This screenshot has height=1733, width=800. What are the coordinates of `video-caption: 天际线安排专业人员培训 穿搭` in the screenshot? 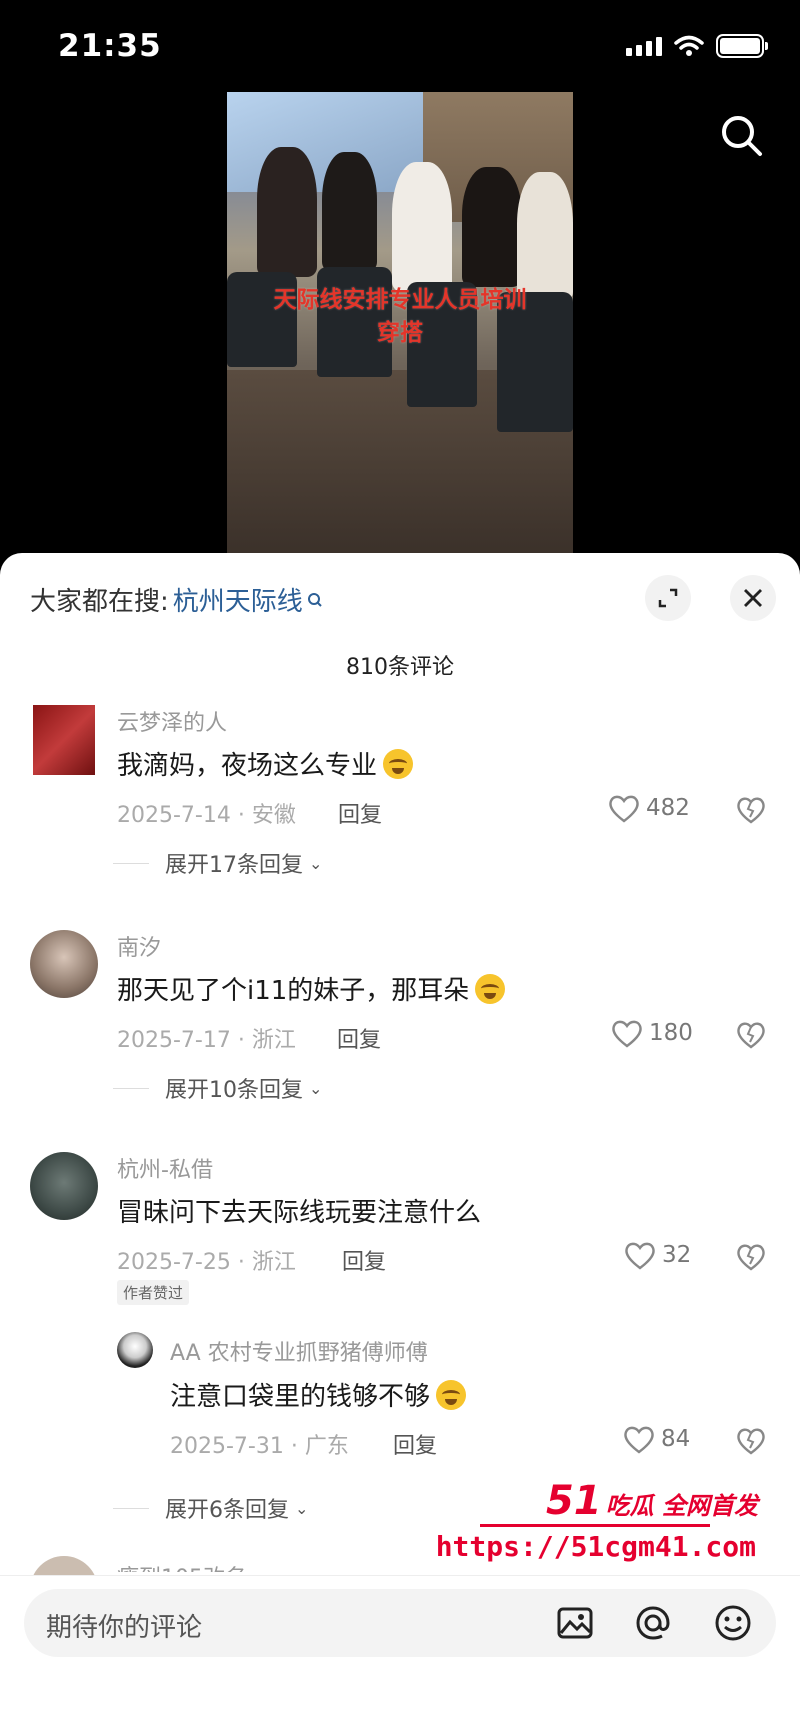 It's located at (400, 316).